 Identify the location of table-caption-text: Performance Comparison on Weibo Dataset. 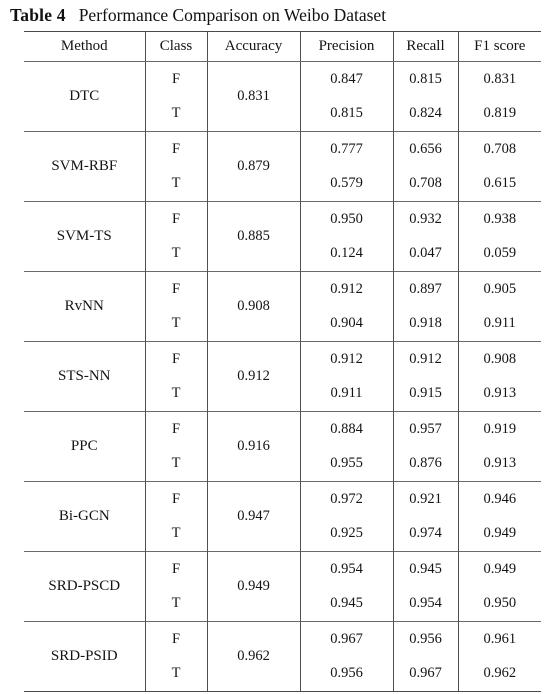
(232, 15).